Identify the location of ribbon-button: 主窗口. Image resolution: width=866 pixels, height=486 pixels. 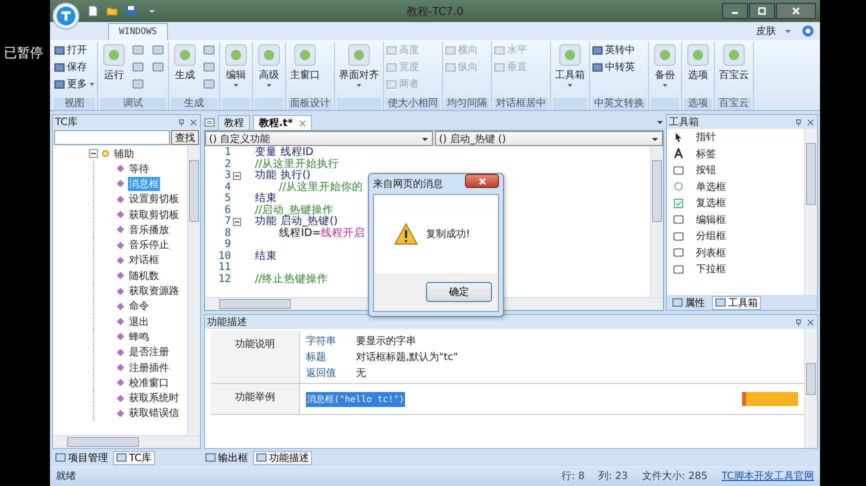
(305, 62).